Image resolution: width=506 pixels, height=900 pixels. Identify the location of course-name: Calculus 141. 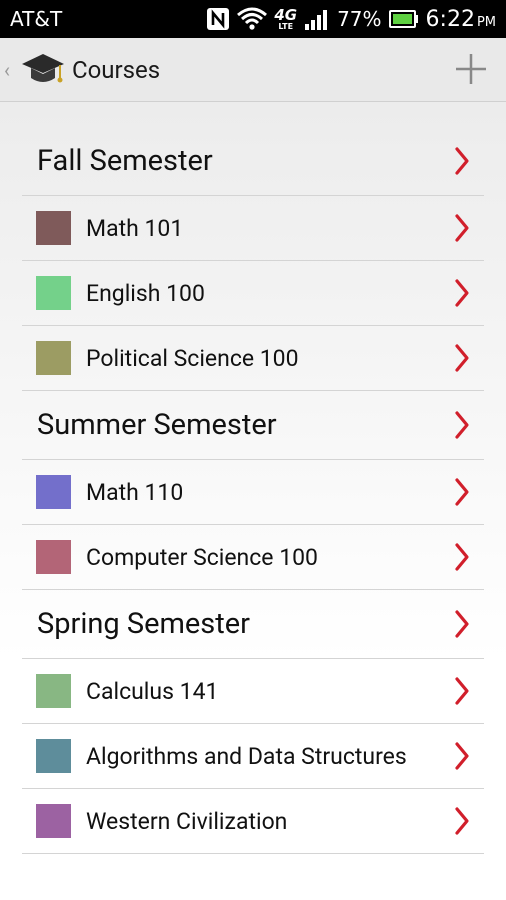
(152, 691).